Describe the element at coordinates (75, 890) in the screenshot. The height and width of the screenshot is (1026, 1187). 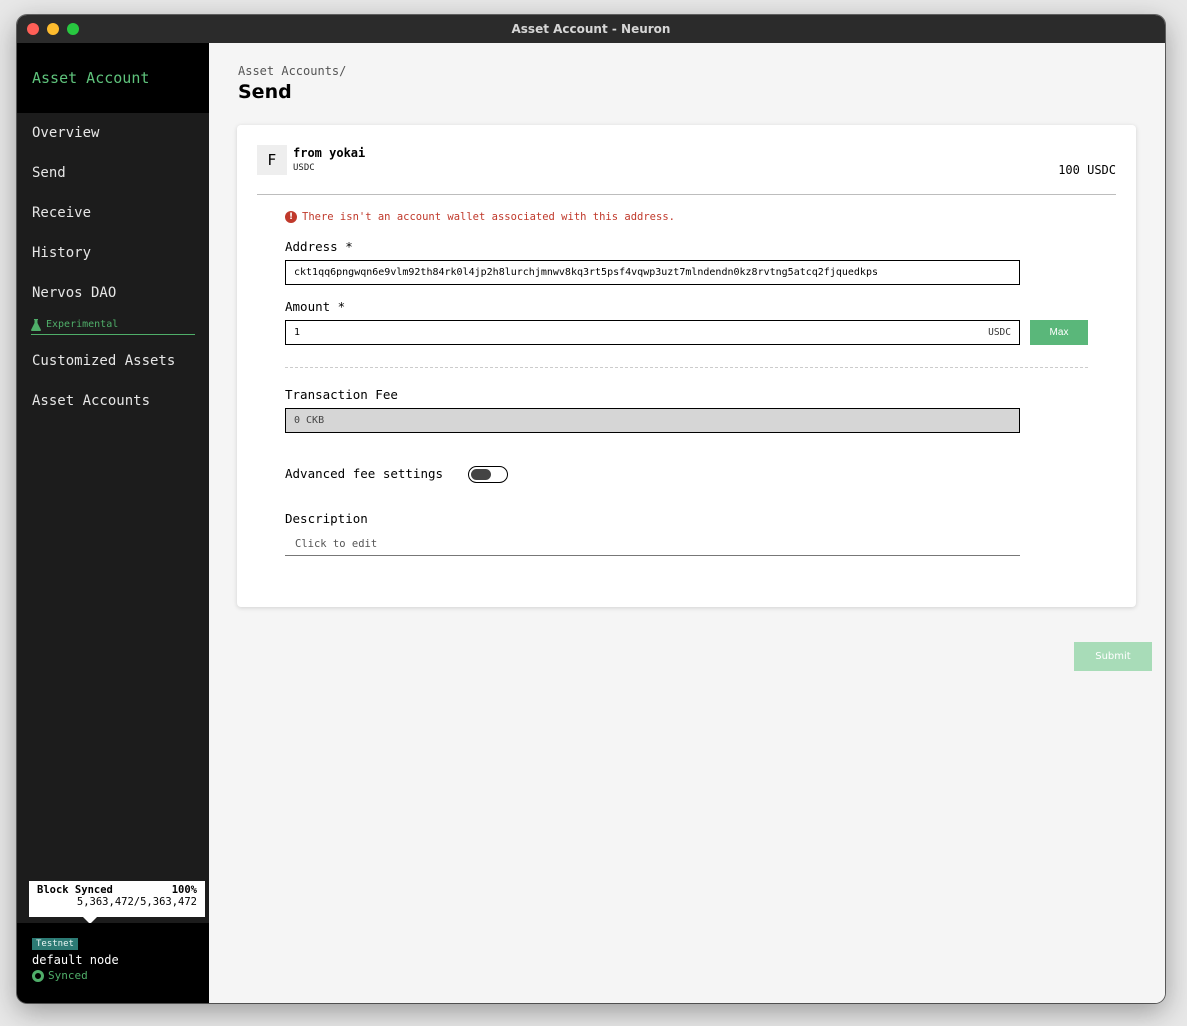
I see `sync-title: Block Synced` at that location.